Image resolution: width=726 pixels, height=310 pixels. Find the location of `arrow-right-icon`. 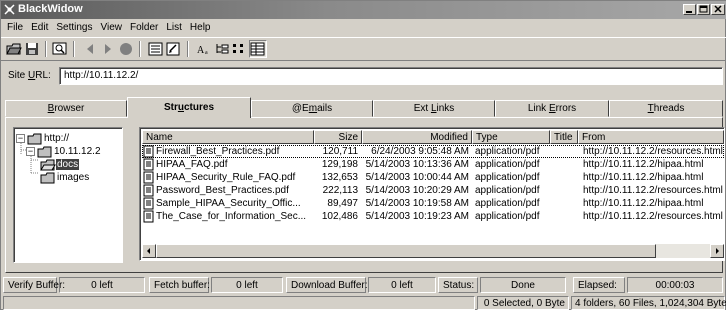

arrow-right-icon is located at coordinates (717, 251).